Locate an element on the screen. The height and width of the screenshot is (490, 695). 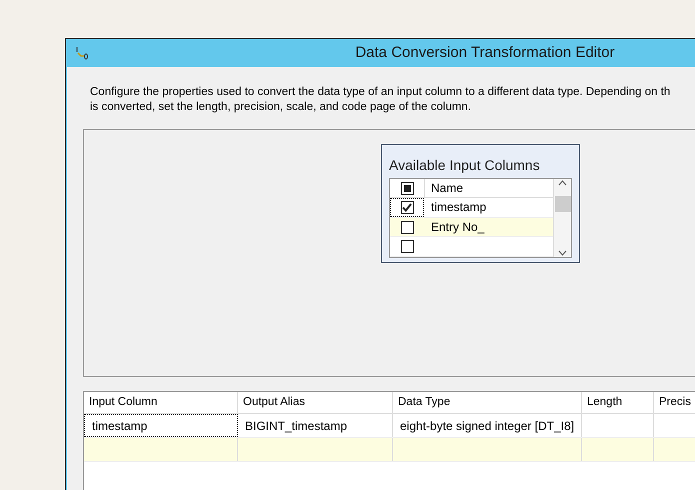
column-row: Entry No_ is located at coordinates (471, 228).